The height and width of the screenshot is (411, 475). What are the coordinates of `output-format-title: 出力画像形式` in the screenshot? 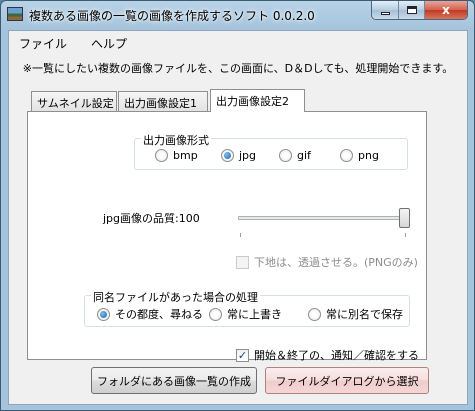 It's located at (176, 140).